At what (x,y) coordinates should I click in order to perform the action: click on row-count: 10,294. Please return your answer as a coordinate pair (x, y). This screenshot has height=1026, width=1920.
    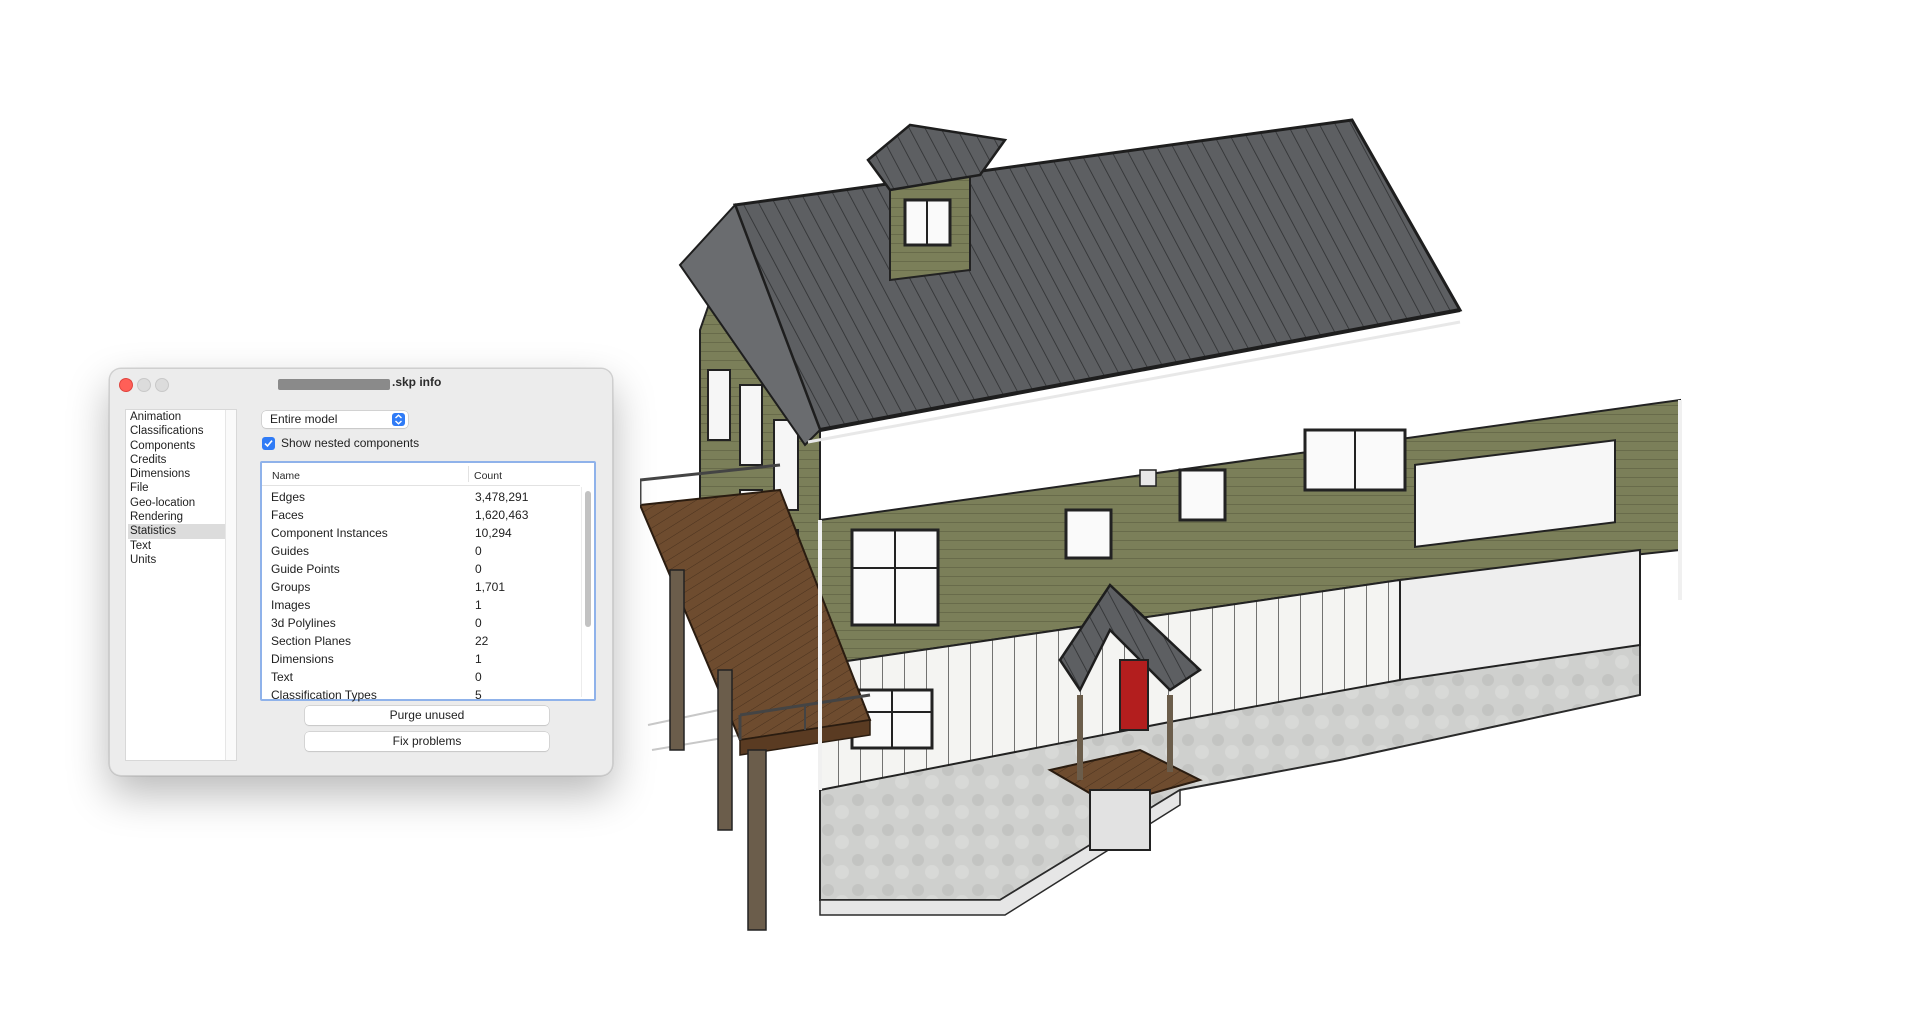
    Looking at the image, I should click on (493, 533).